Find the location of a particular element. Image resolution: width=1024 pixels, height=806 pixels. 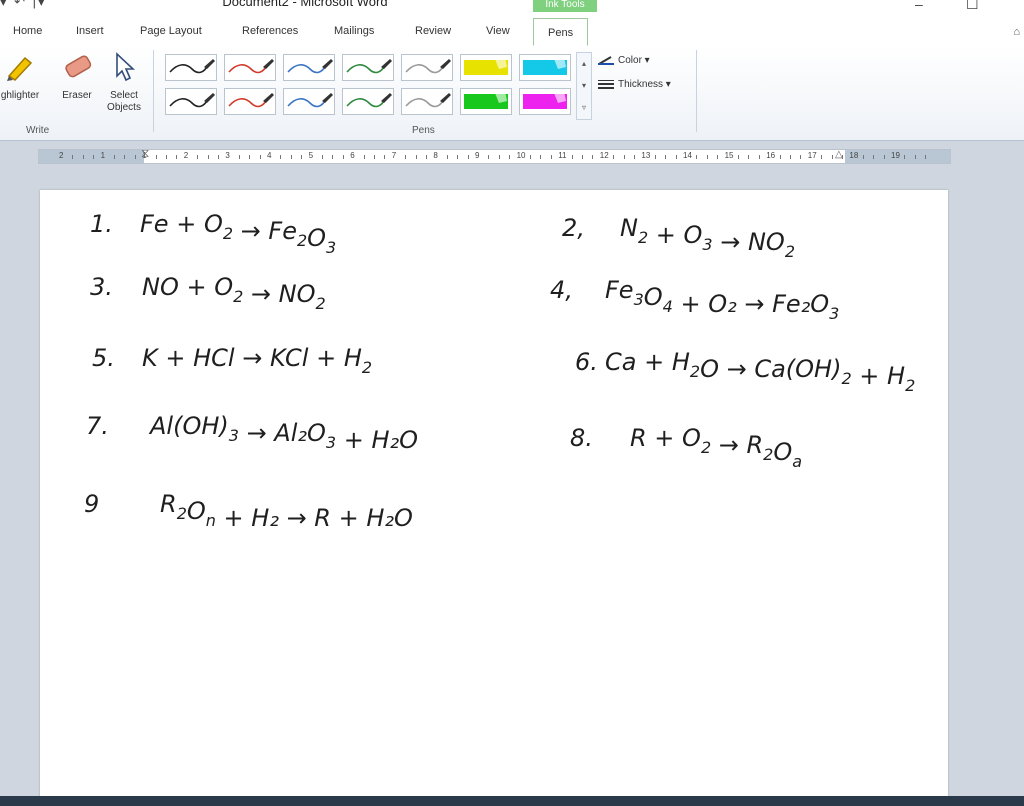

ruler-number: 12 is located at coordinates (604, 155).